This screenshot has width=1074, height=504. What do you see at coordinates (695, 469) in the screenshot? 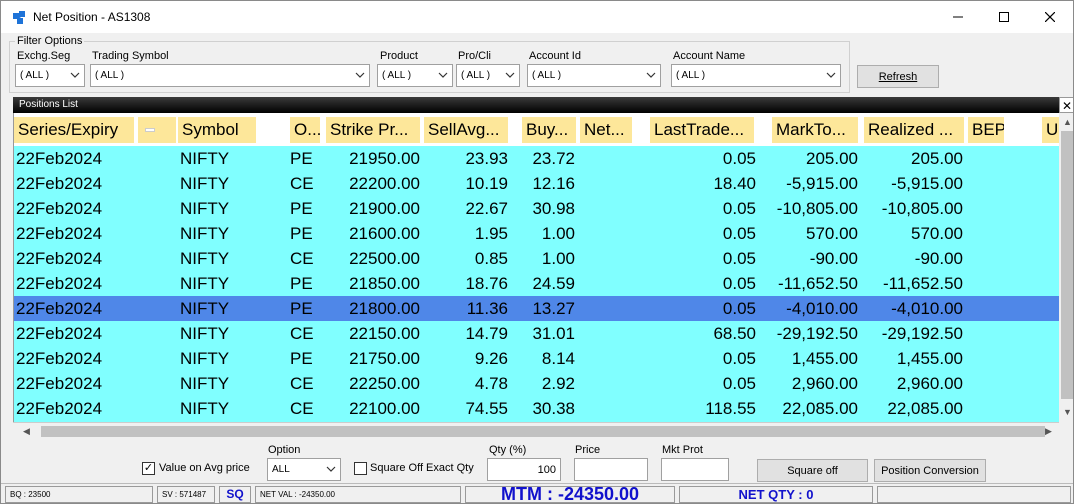
I see `mkt-prot-input` at bounding box center [695, 469].